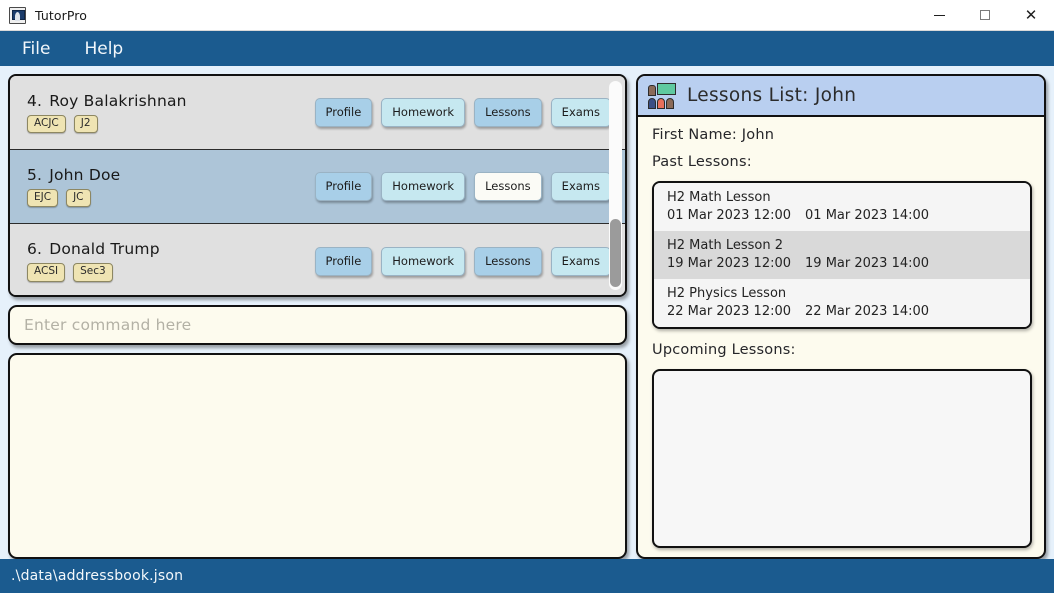 This screenshot has width=1054, height=593. Describe the element at coordinates (171, 272) in the screenshot. I see `person-tags: ACSI Sec3` at that location.